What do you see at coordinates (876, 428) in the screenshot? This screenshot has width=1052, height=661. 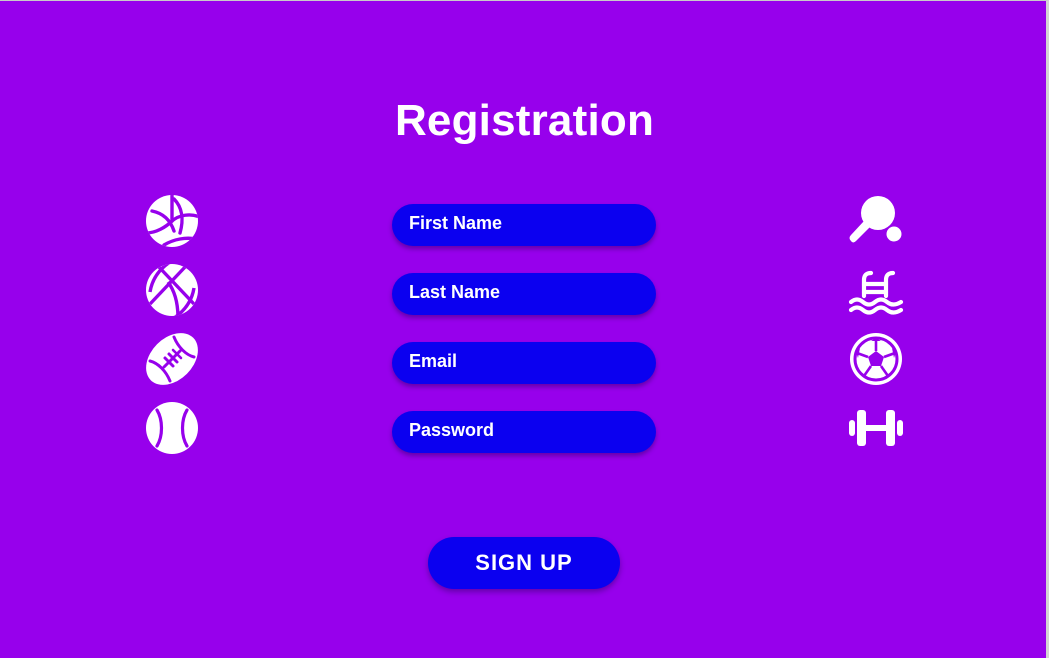 I see `dumbbell-icon` at bounding box center [876, 428].